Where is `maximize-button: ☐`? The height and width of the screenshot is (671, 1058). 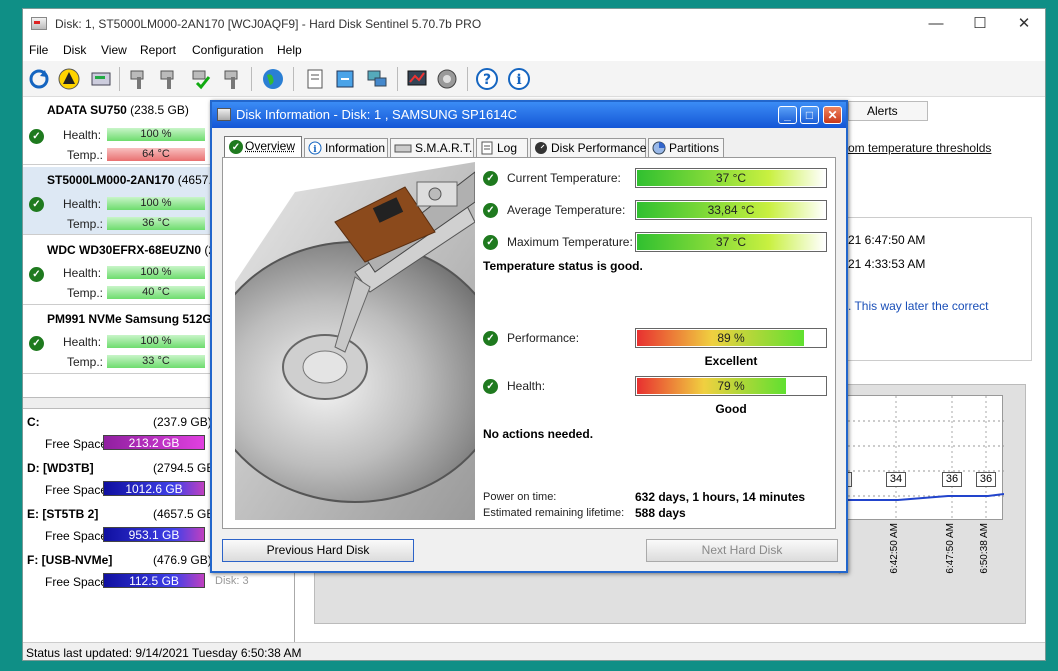 maximize-button: ☐ is located at coordinates (980, 24).